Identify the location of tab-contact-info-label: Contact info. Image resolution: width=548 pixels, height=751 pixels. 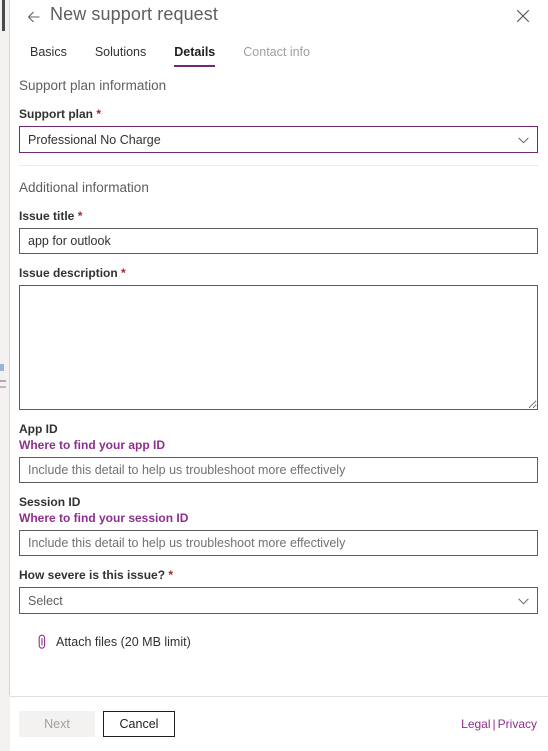
(276, 52).